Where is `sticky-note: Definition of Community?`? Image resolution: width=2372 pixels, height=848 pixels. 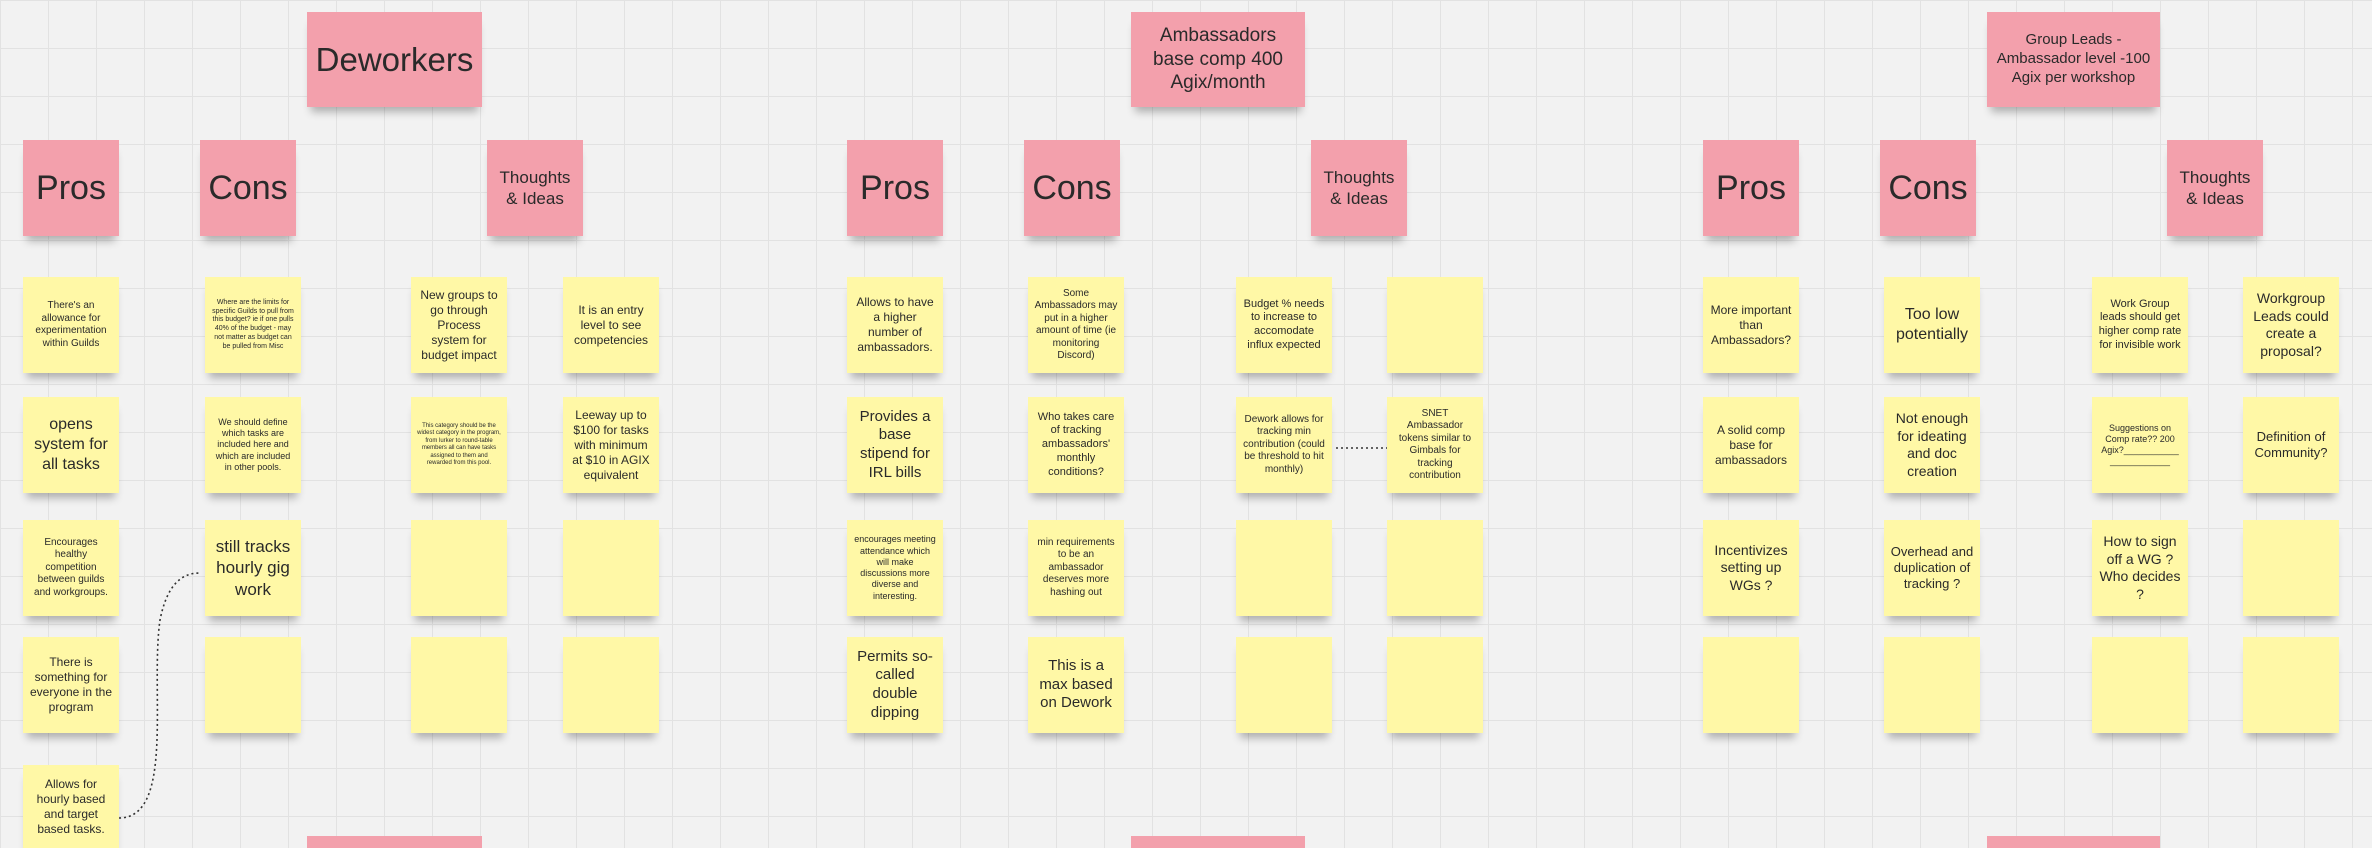
sticky-note: Definition of Community? is located at coordinates (2291, 445).